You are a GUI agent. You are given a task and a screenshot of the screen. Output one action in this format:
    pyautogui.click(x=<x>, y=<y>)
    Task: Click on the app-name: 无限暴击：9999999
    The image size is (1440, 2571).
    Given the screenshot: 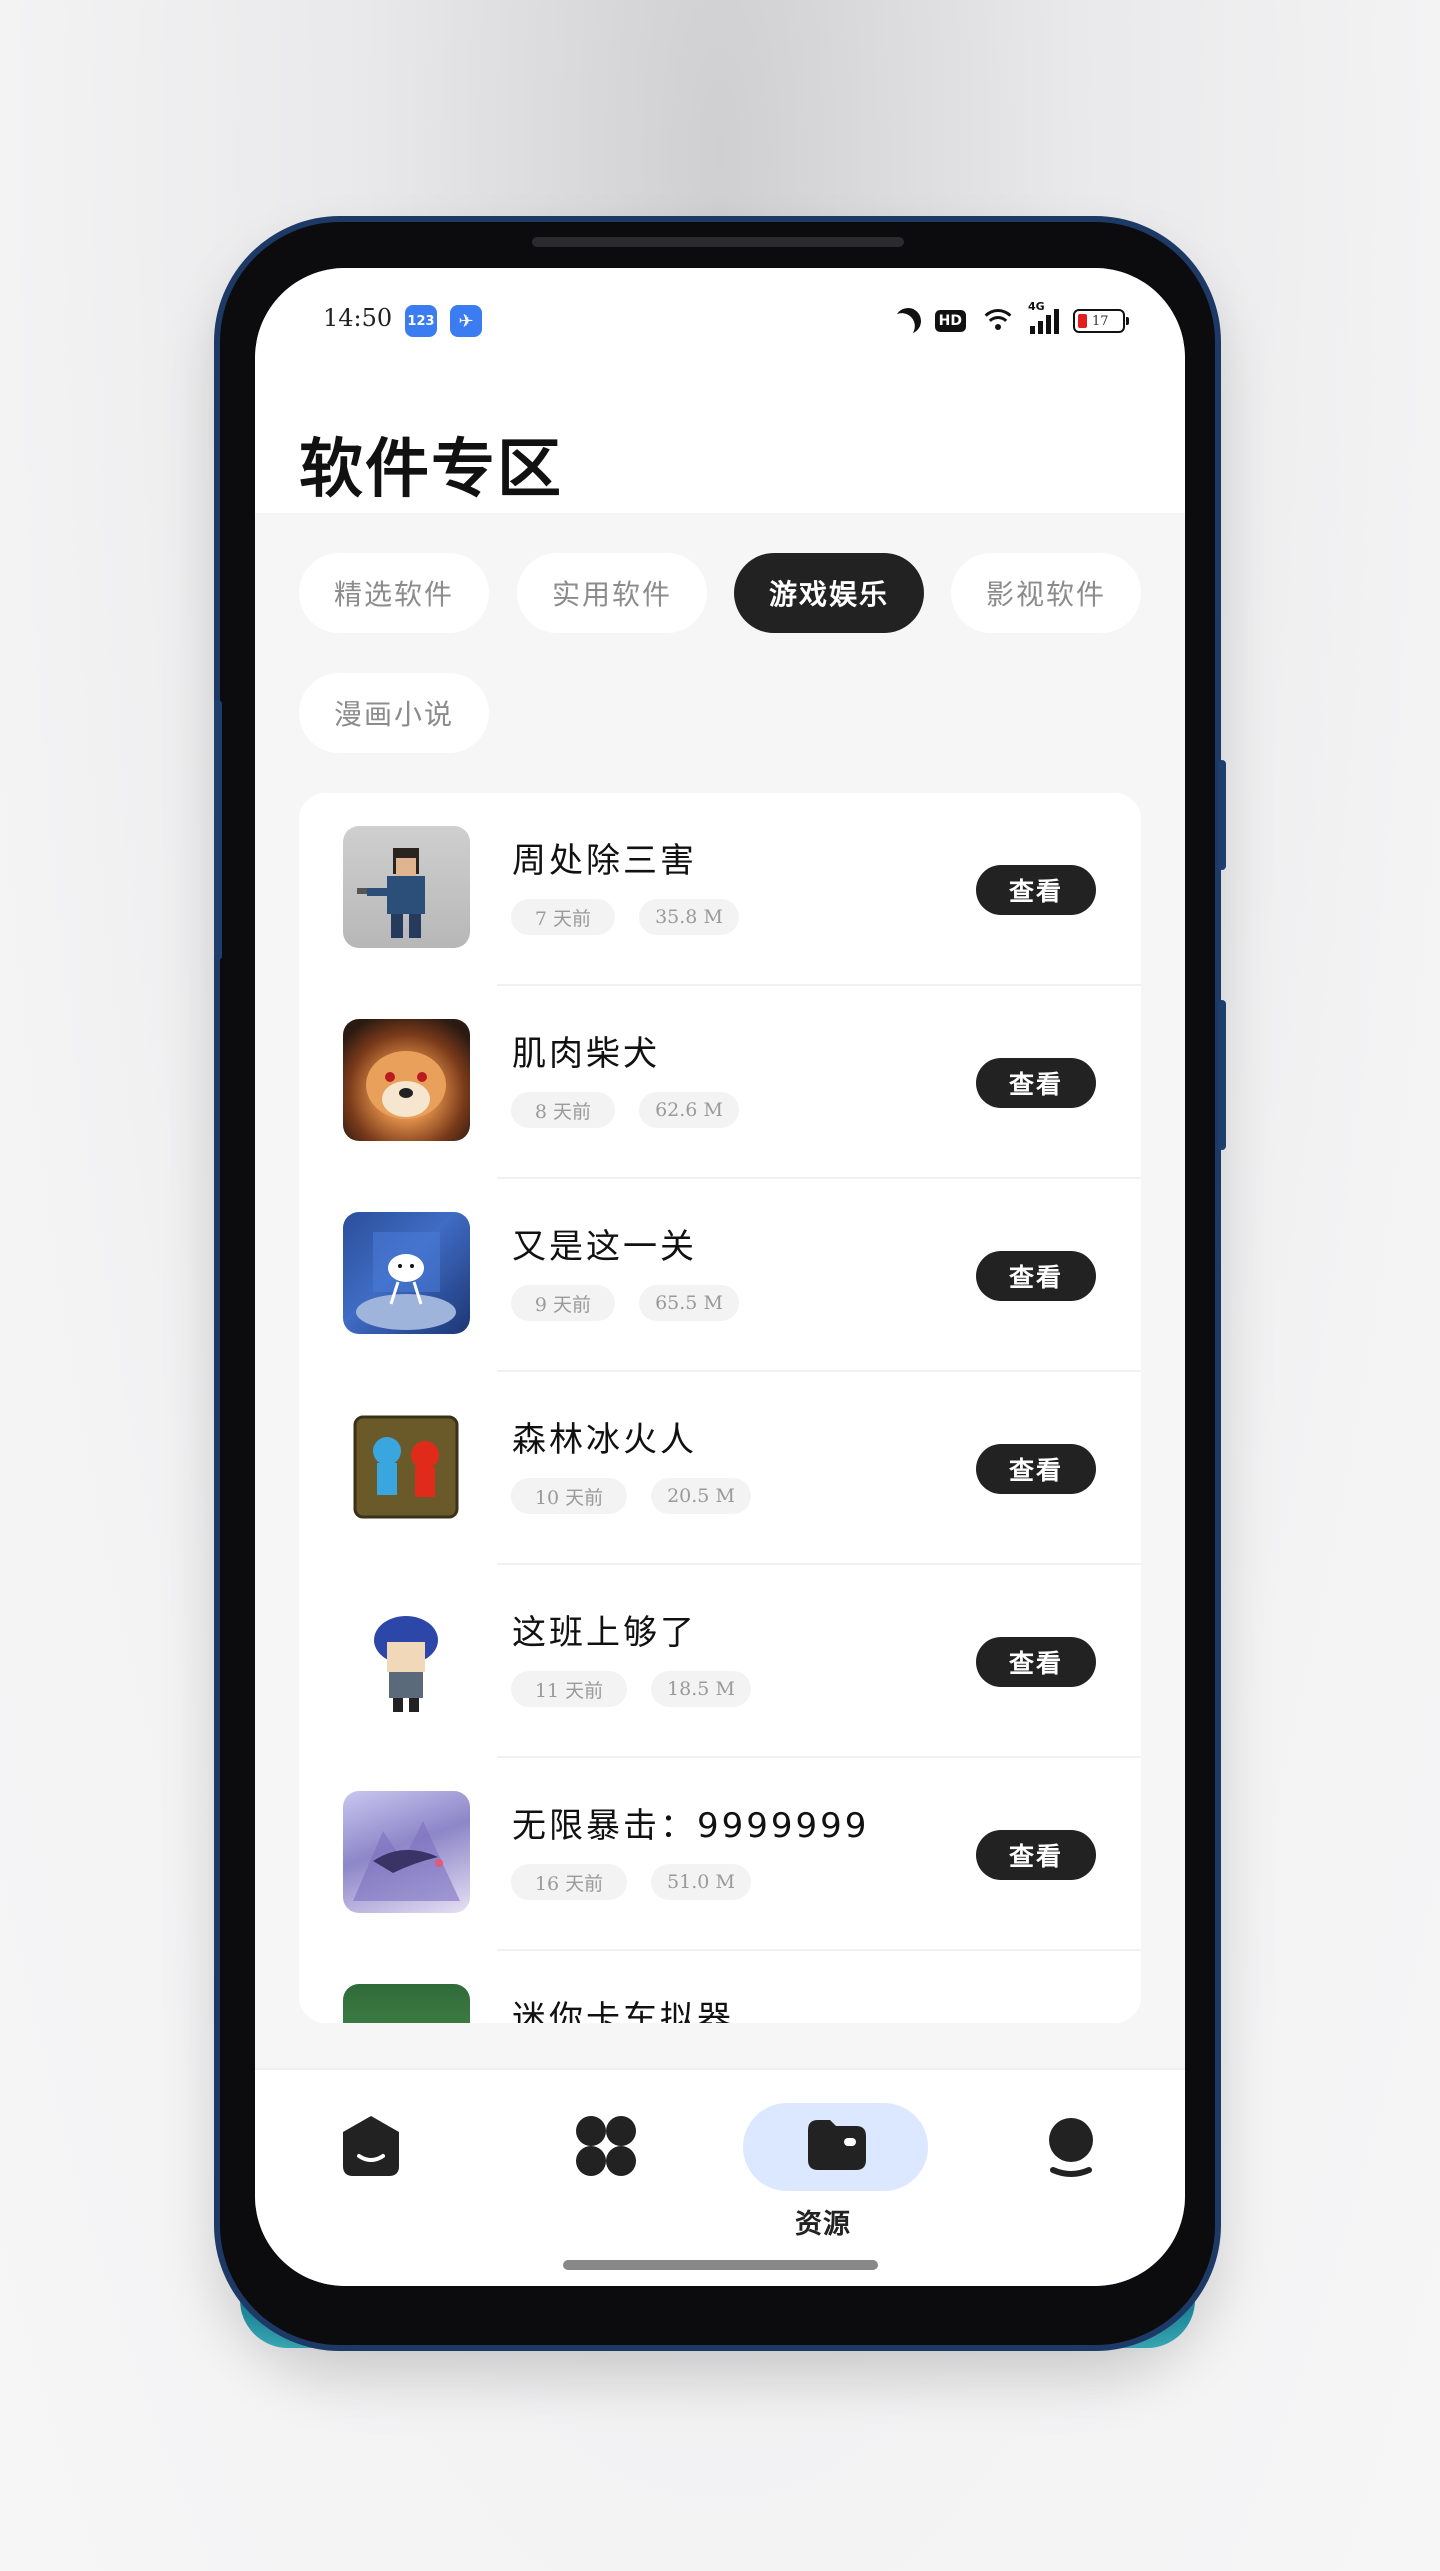 What is the action you would take?
    pyautogui.click(x=691, y=1826)
    